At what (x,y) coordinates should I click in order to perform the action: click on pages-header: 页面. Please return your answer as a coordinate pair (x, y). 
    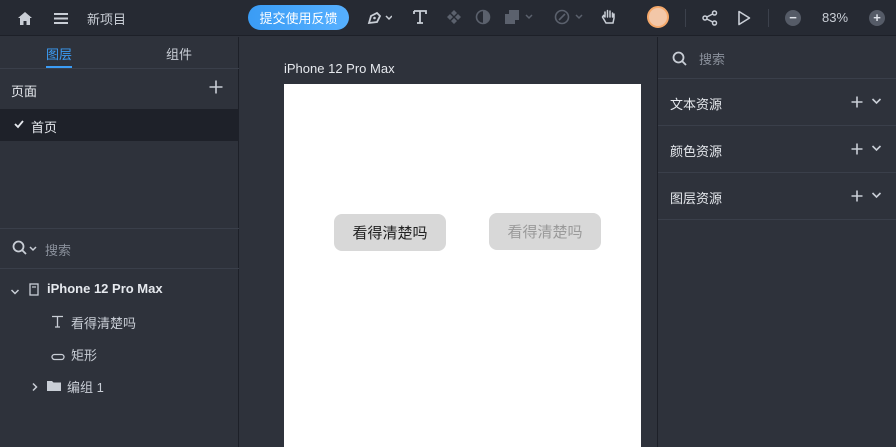
    Looking at the image, I should click on (119, 89).